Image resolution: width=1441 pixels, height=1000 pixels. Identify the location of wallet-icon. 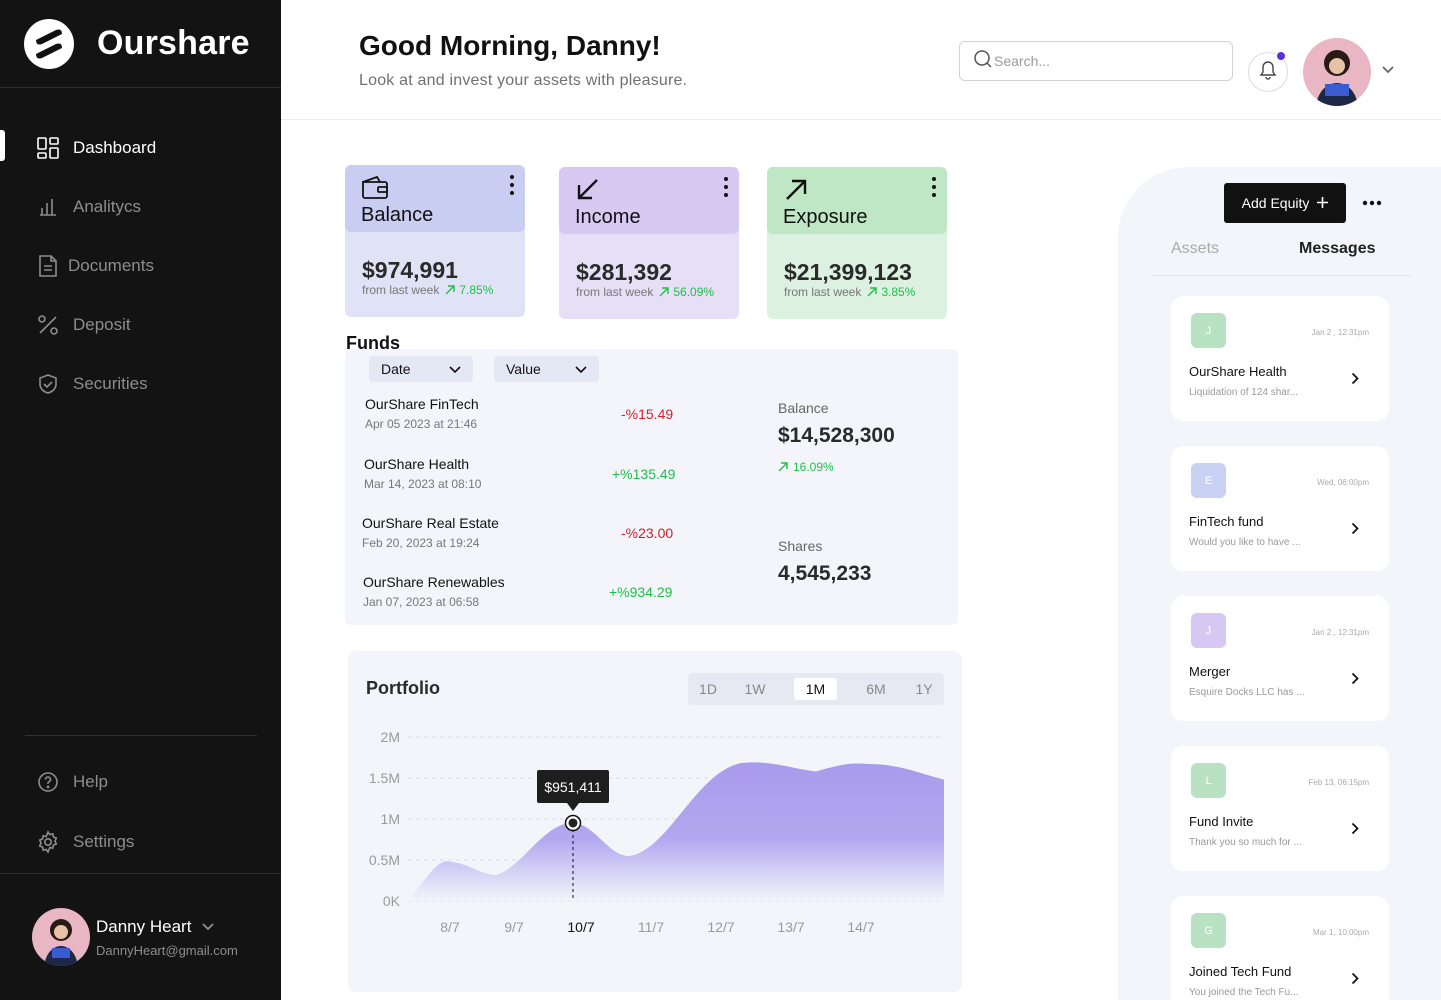
(375, 189).